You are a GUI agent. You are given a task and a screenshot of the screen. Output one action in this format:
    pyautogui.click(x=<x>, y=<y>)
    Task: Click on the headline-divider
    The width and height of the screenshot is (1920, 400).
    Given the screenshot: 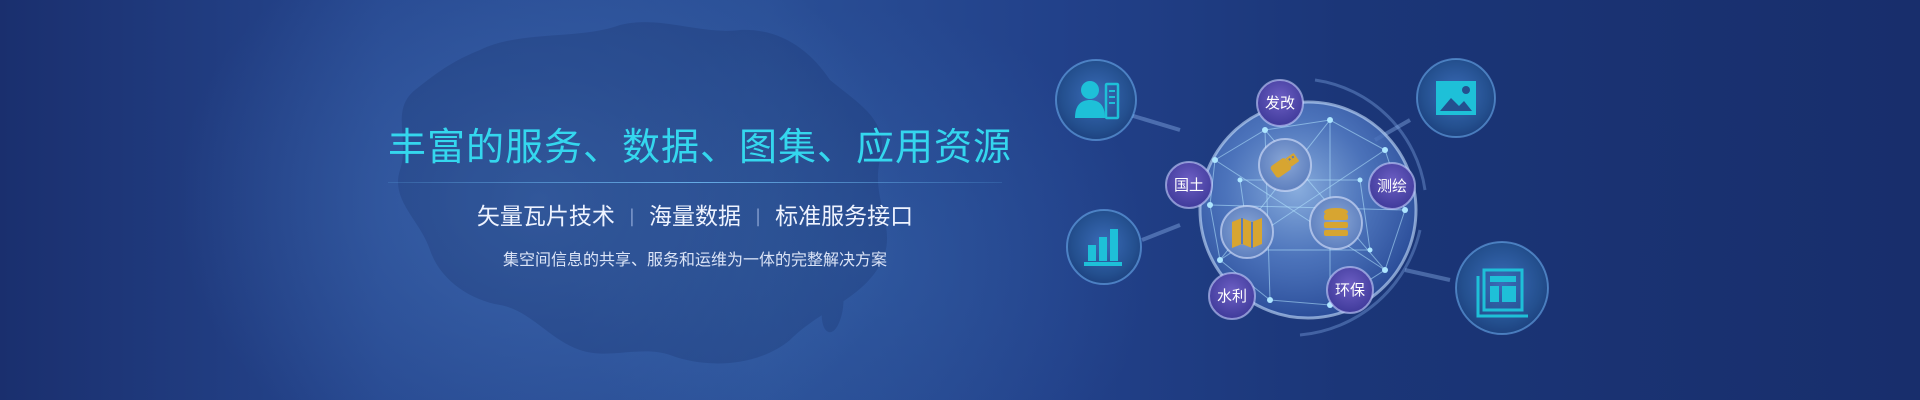 What is the action you would take?
    pyautogui.click(x=695, y=182)
    